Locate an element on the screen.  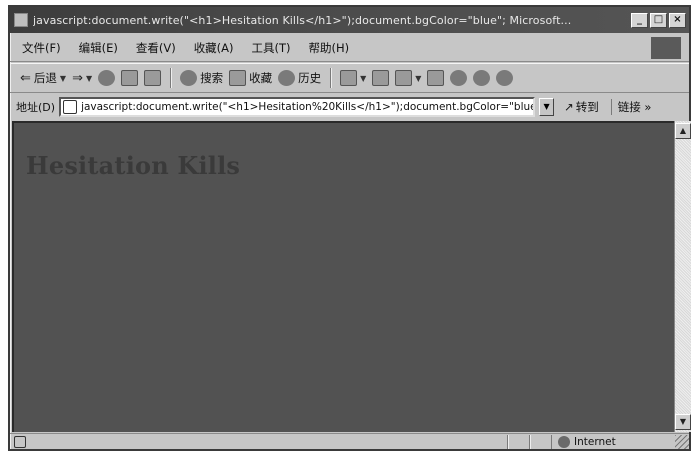
research-button is located at coordinates (459, 78).